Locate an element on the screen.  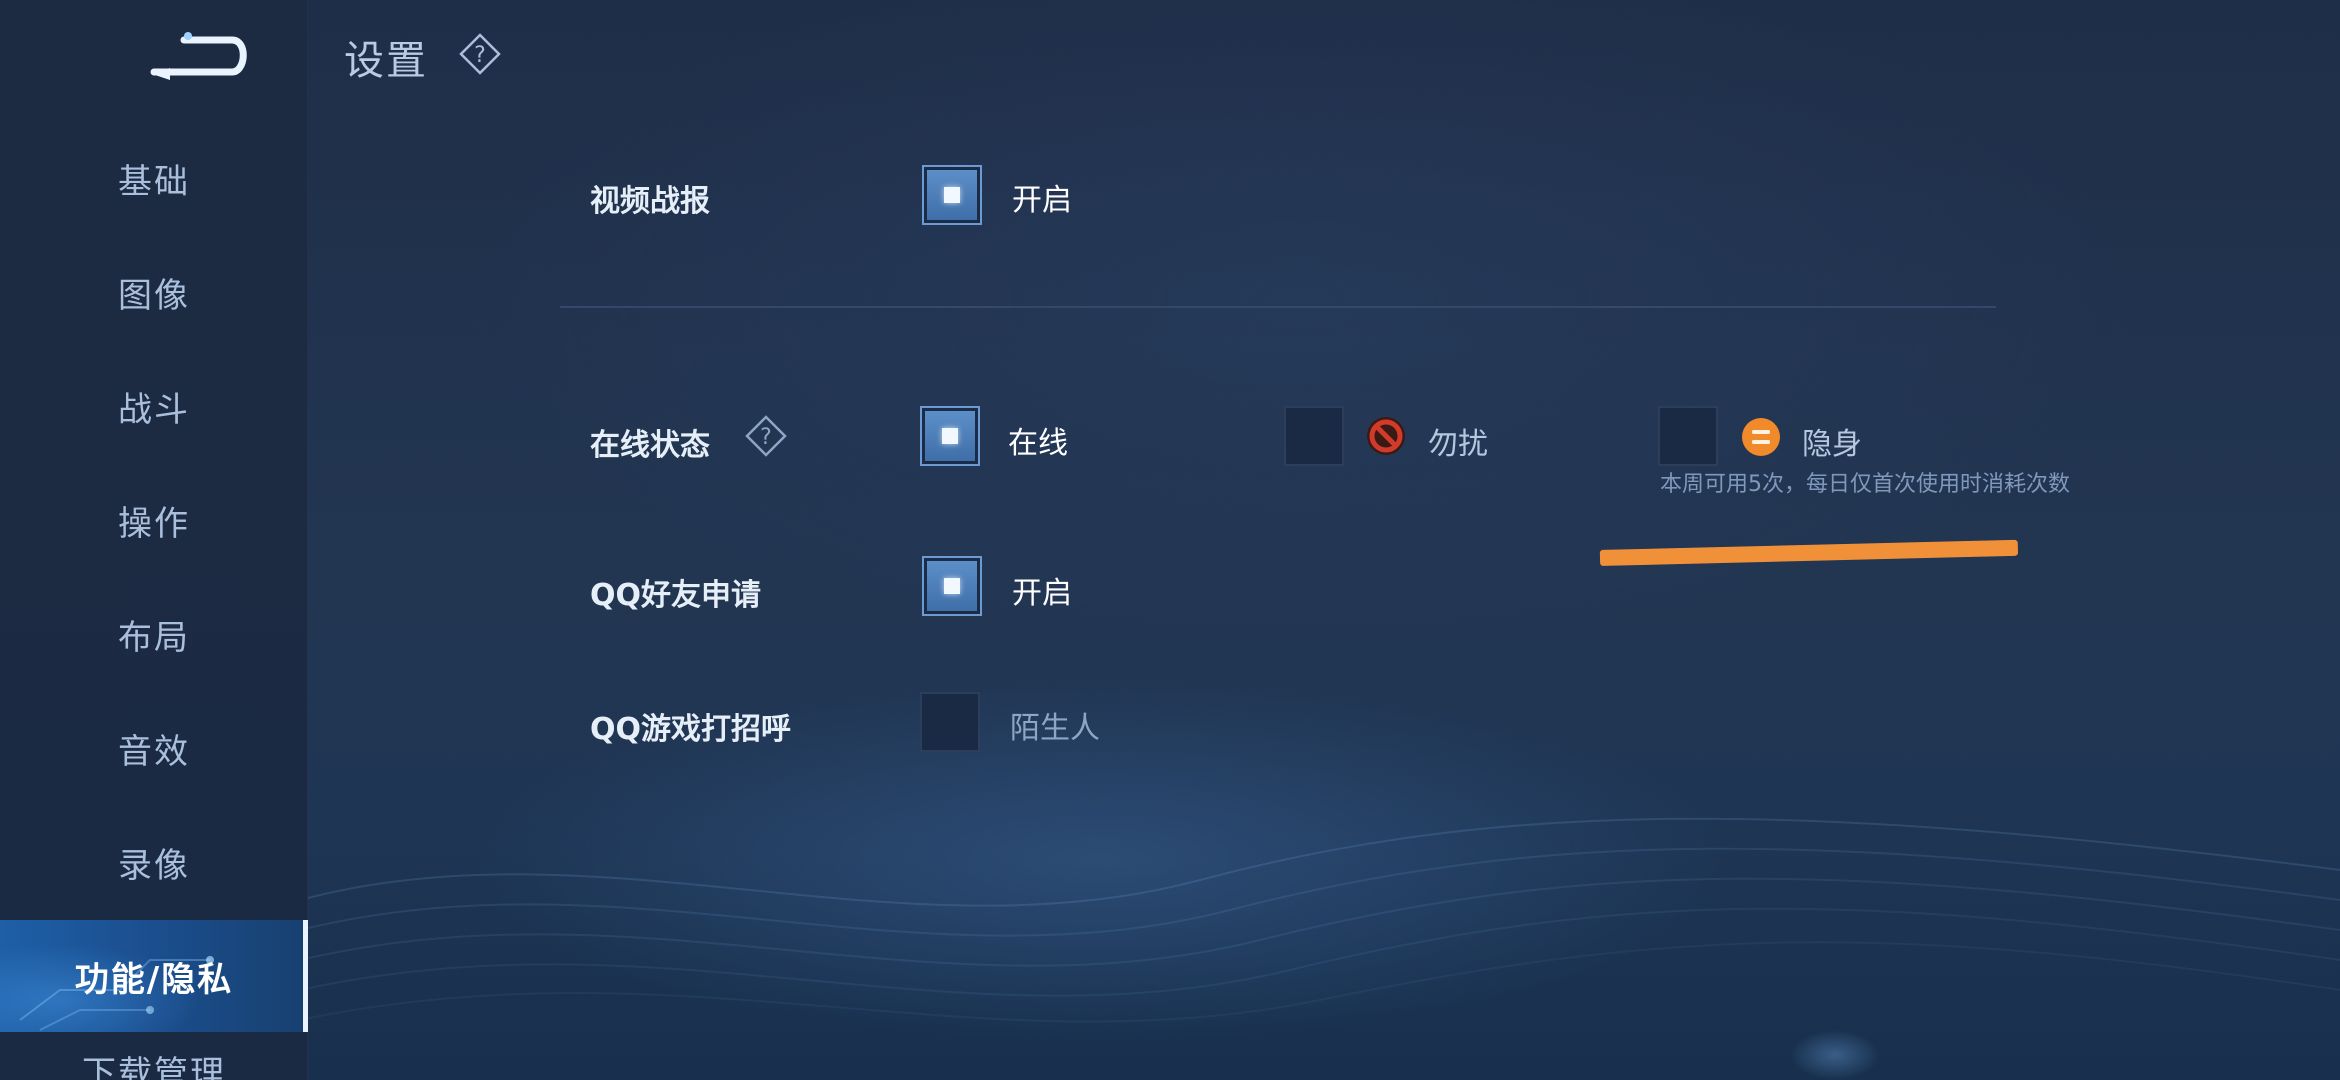
sidebar-item-label: 功能/隐私 is located at coordinates (154, 979).